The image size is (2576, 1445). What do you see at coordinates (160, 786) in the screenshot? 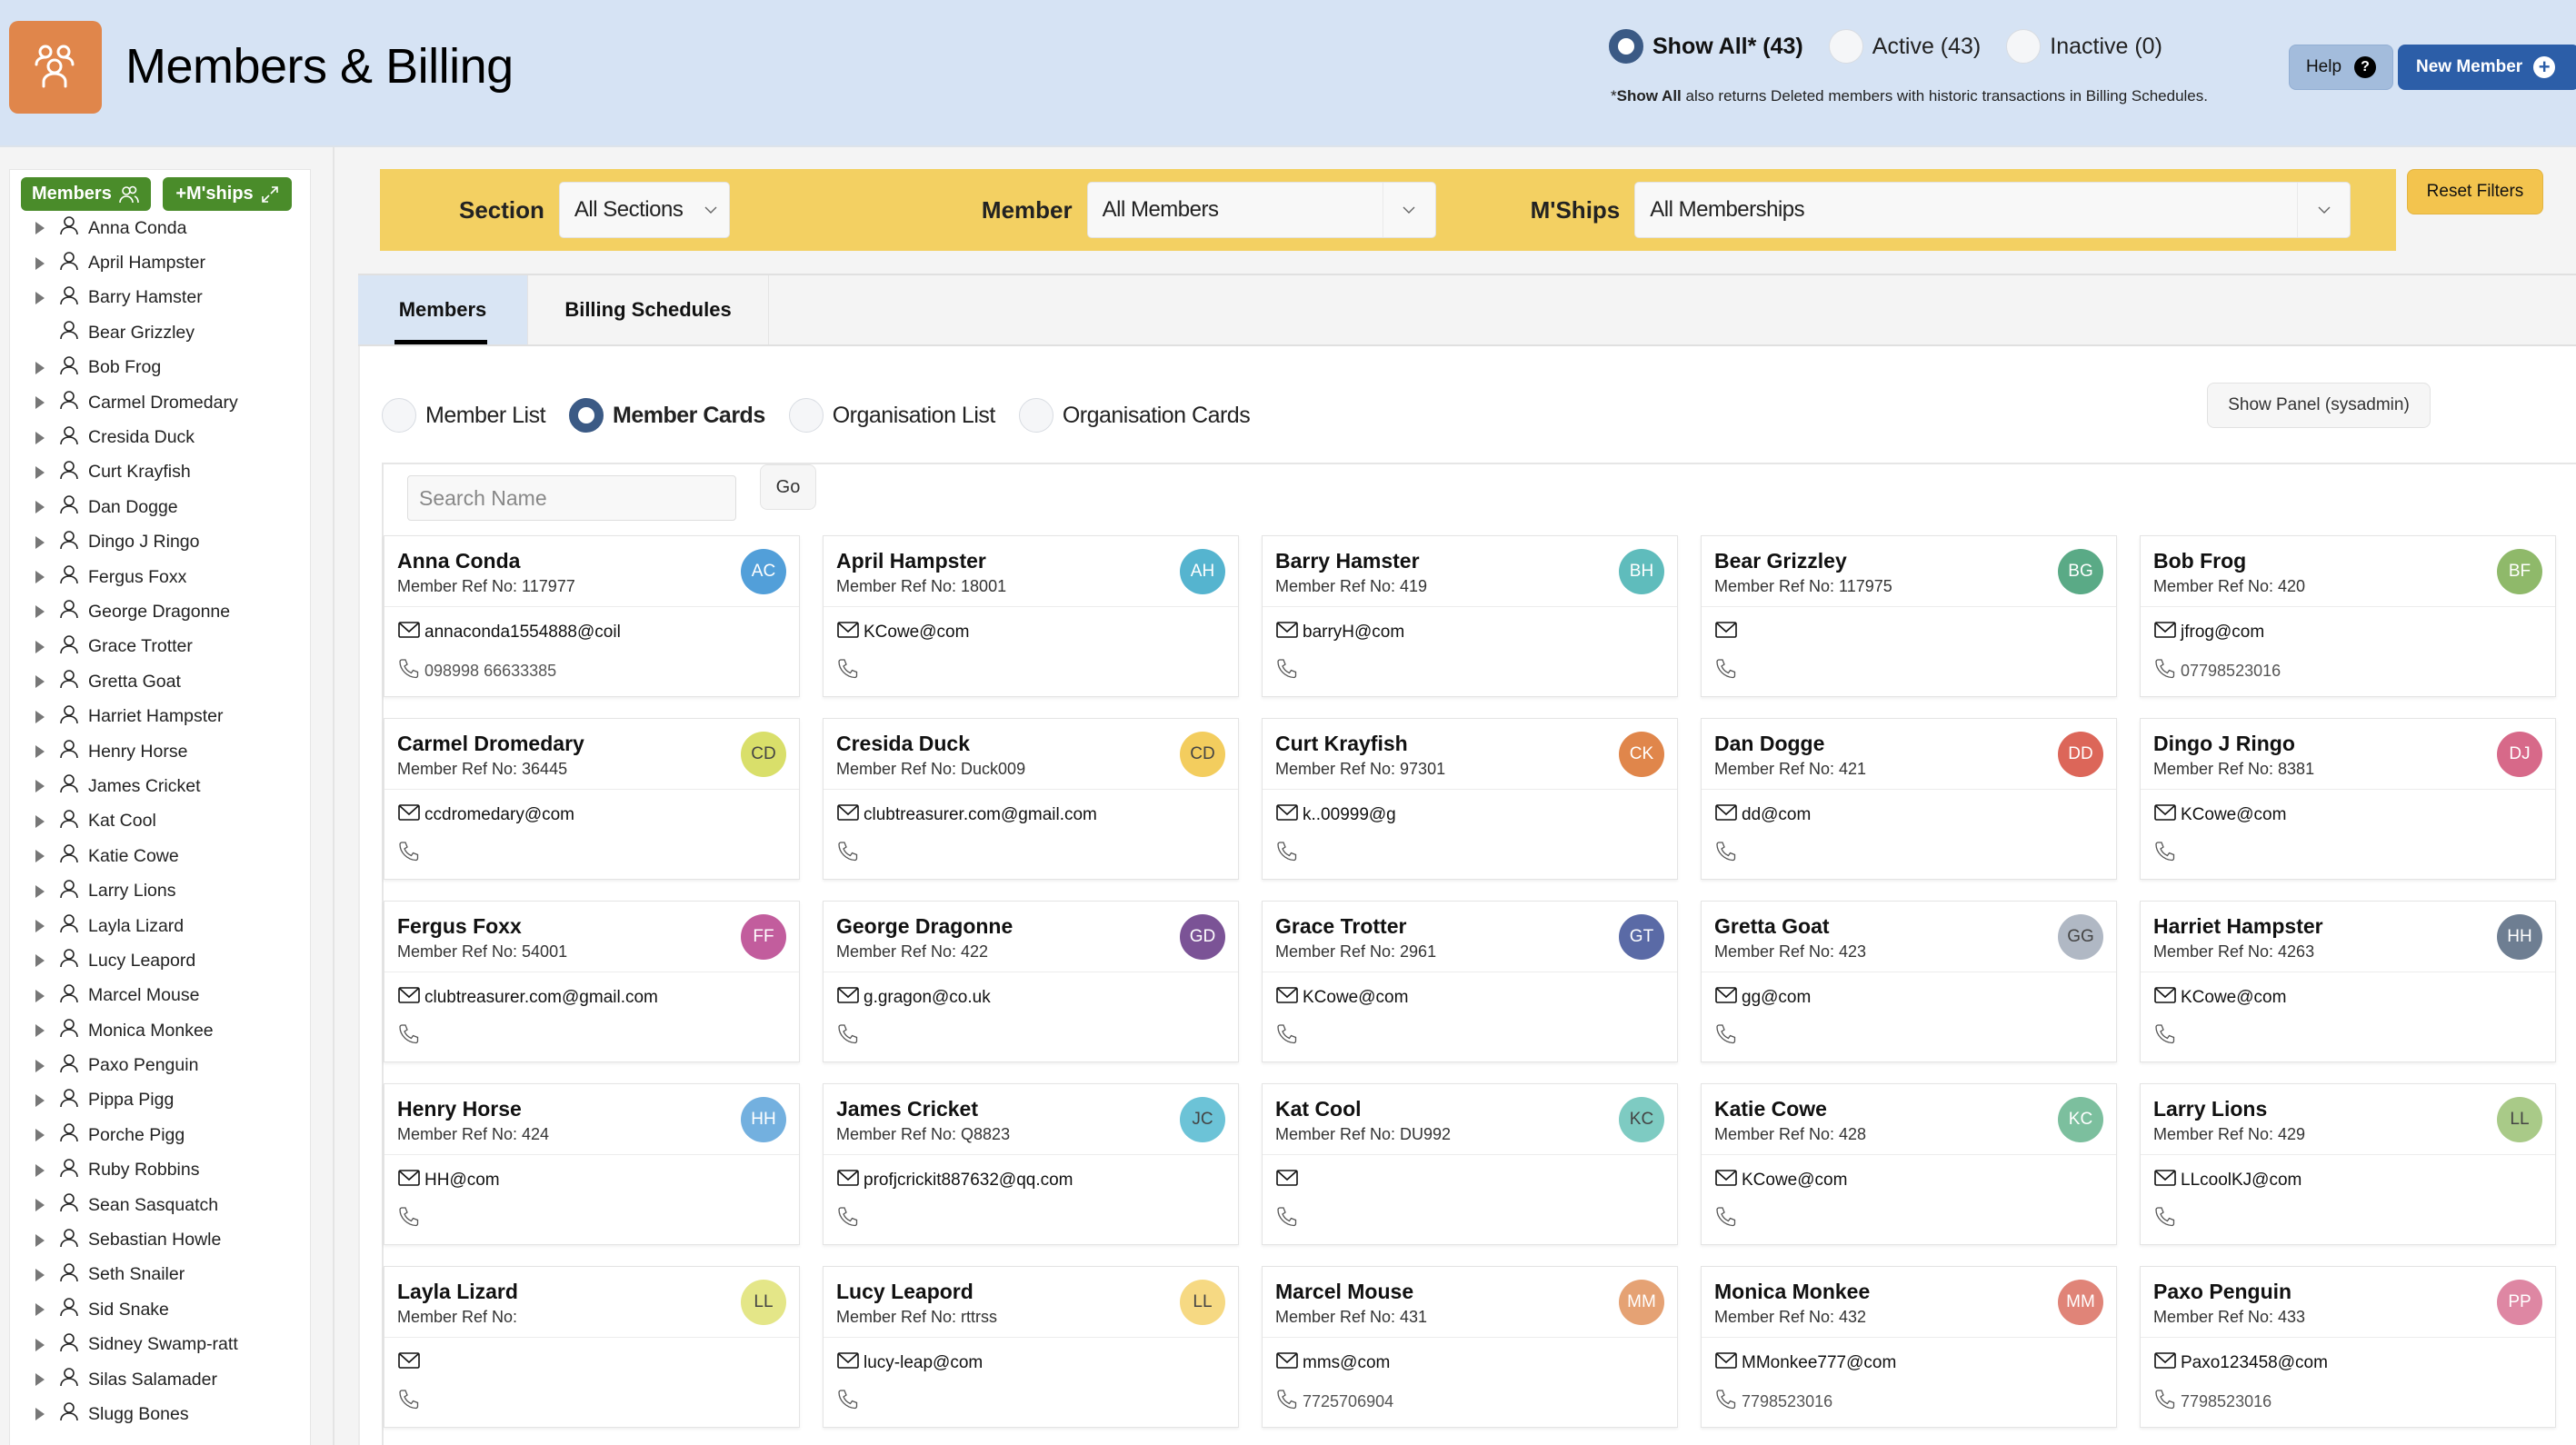
I see `sidebar-member-item: James Cricket` at bounding box center [160, 786].